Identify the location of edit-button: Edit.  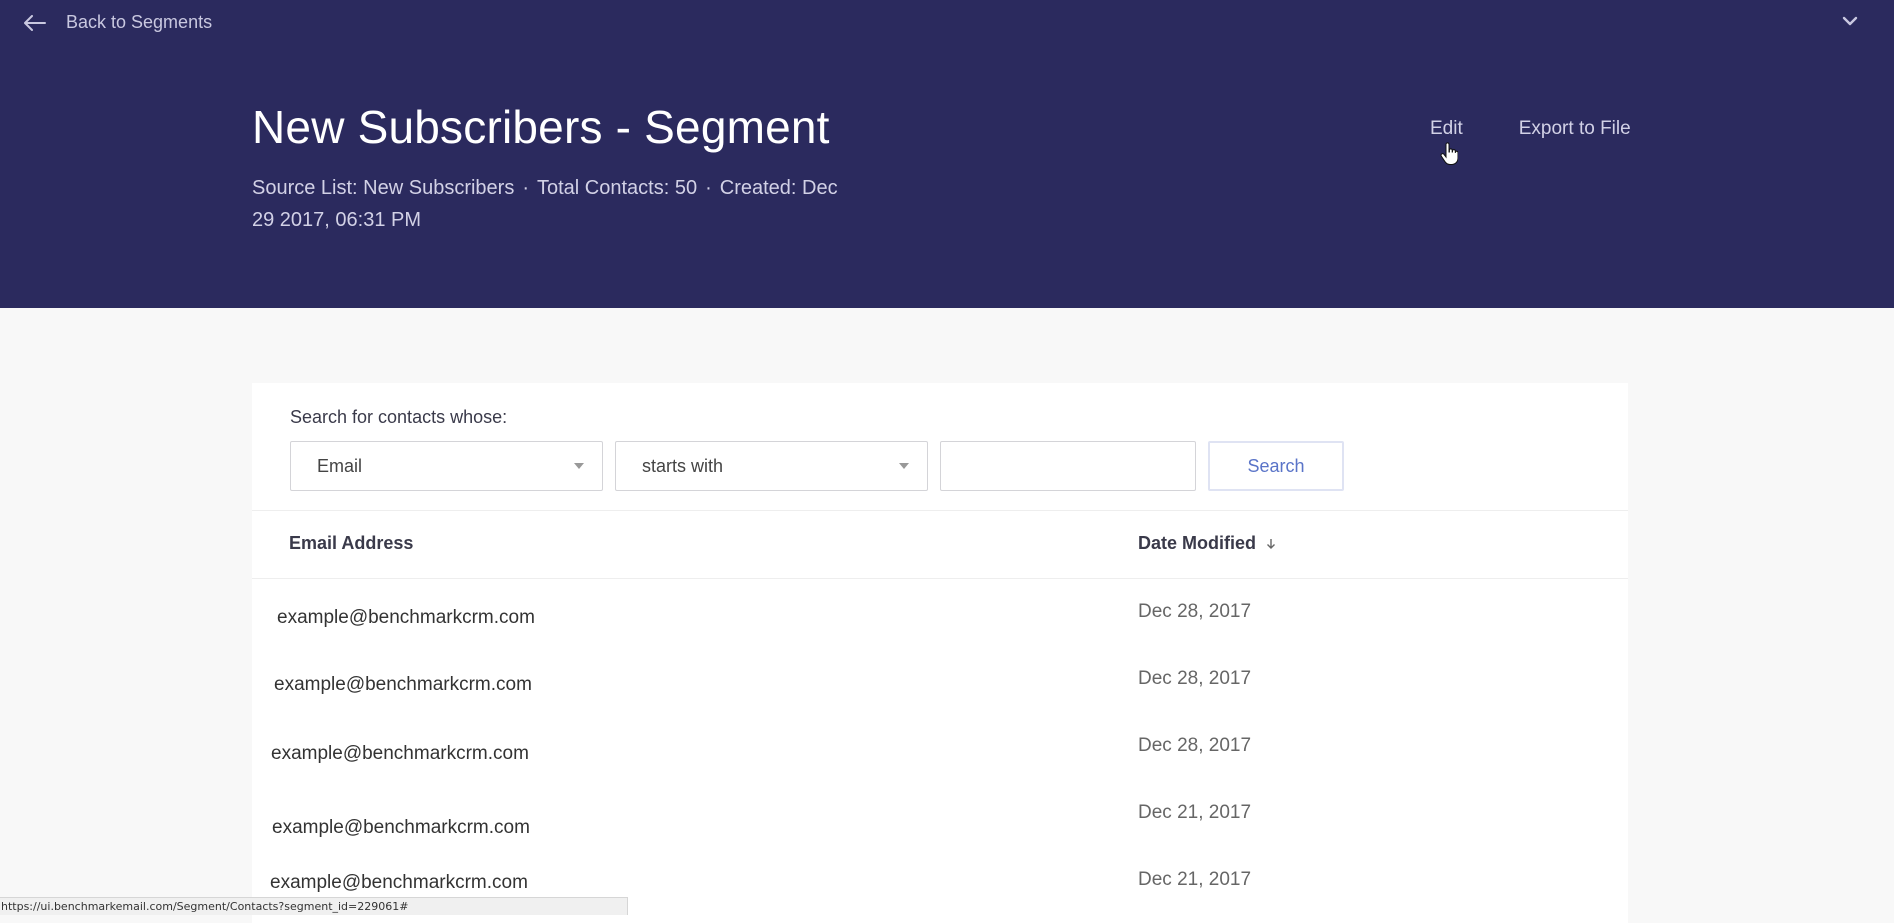
(1446, 129).